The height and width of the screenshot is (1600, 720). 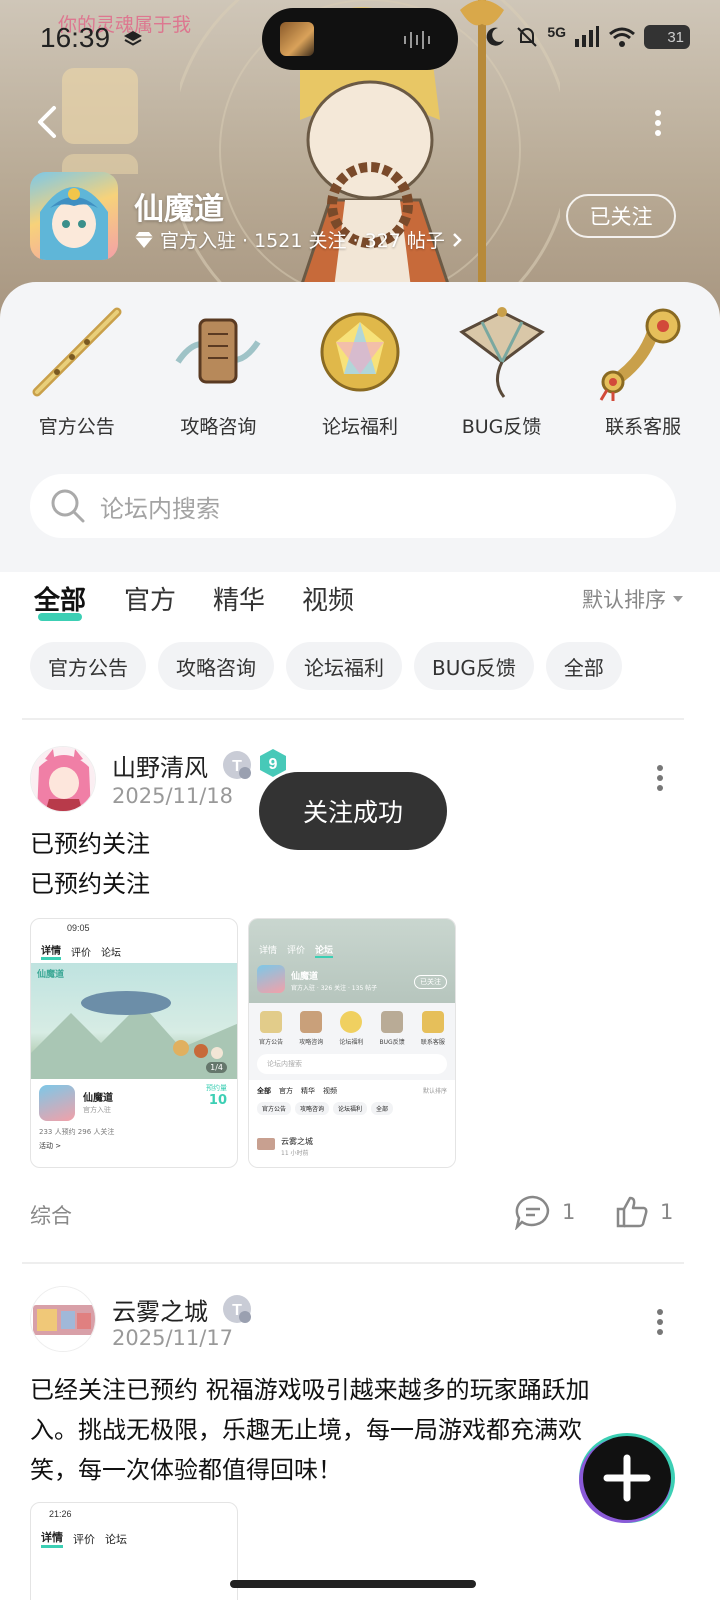 What do you see at coordinates (352, 1024) in the screenshot?
I see `thumb-cats: 官方公告 攻略咨询 论坛福利 BUG反馈 联系客服` at bounding box center [352, 1024].